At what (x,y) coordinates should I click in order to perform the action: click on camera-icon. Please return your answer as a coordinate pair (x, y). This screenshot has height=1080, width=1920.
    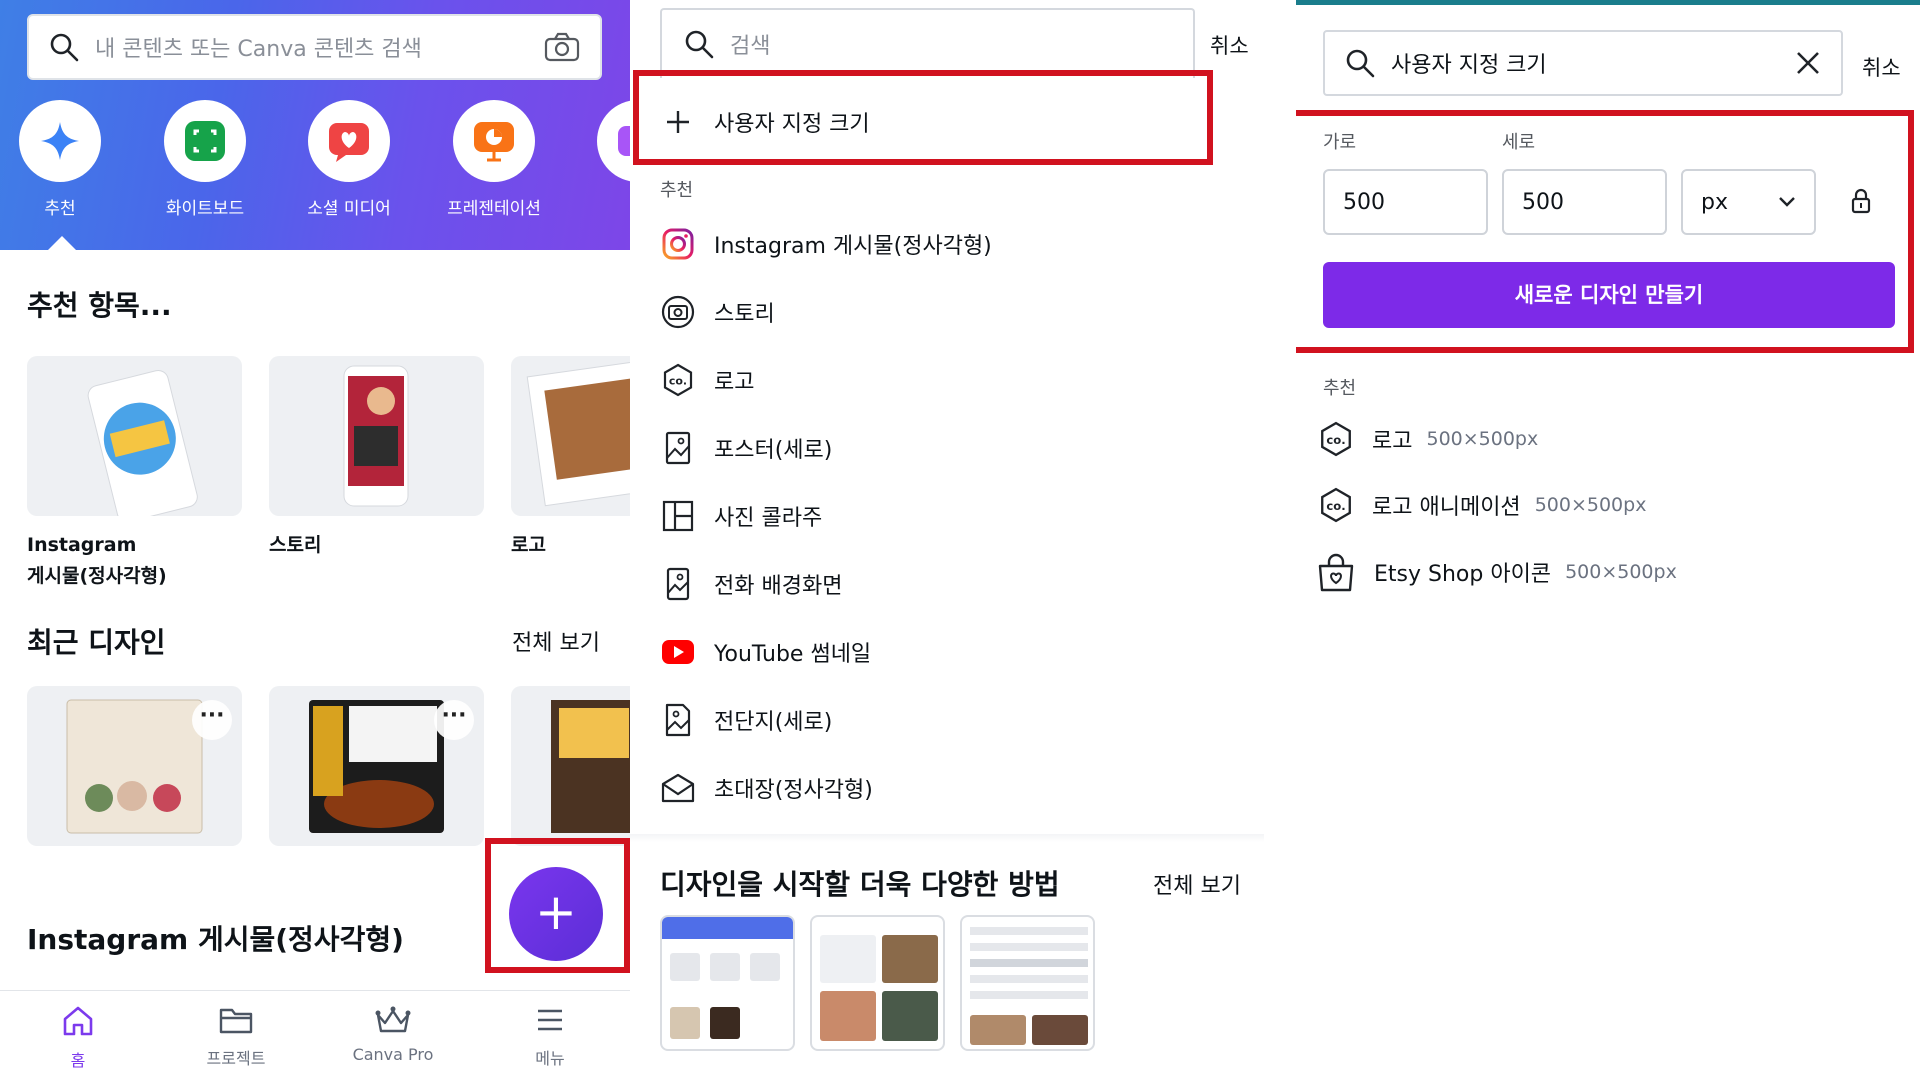
    Looking at the image, I should click on (678, 312).